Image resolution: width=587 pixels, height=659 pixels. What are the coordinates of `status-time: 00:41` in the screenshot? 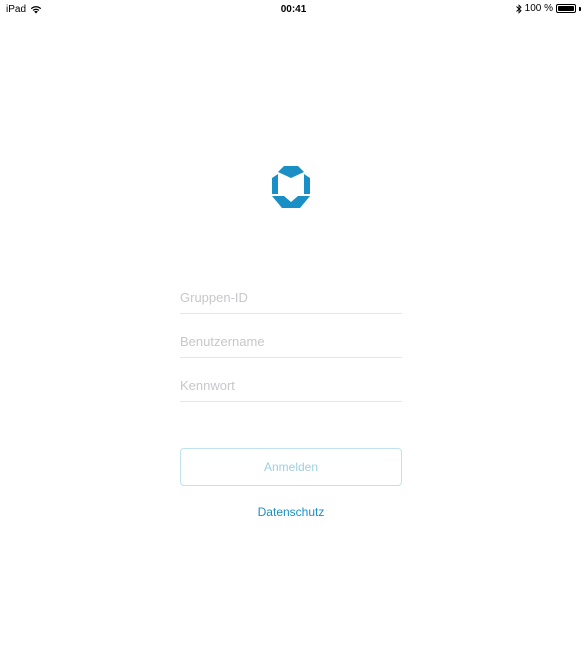 It's located at (293, 9).